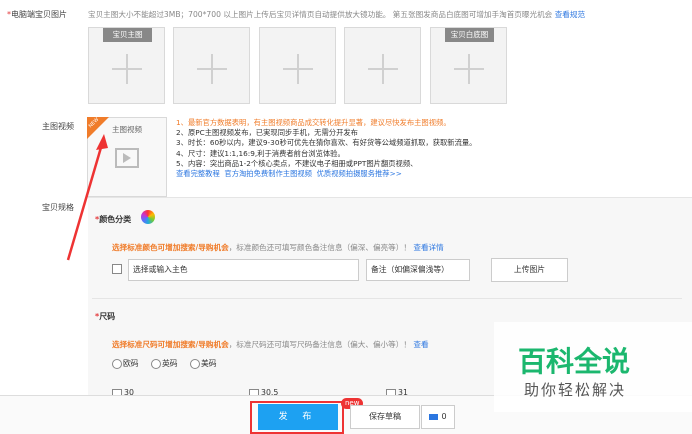  I want to click on color-section-title: *颜色分类, so click(113, 219).